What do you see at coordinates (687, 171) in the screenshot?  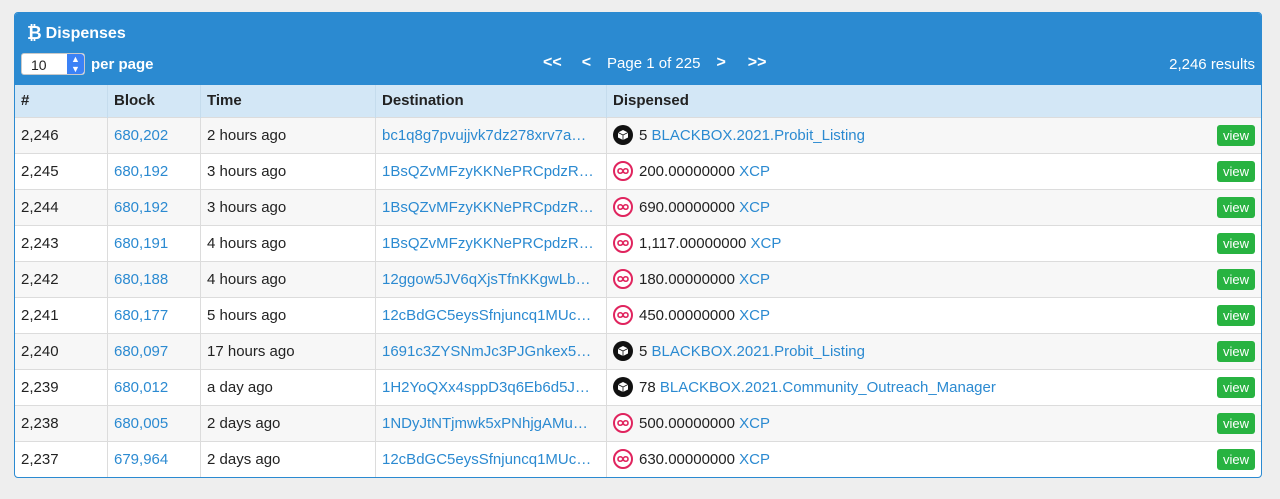 I see `dispensed-quantity: 200.00000000` at bounding box center [687, 171].